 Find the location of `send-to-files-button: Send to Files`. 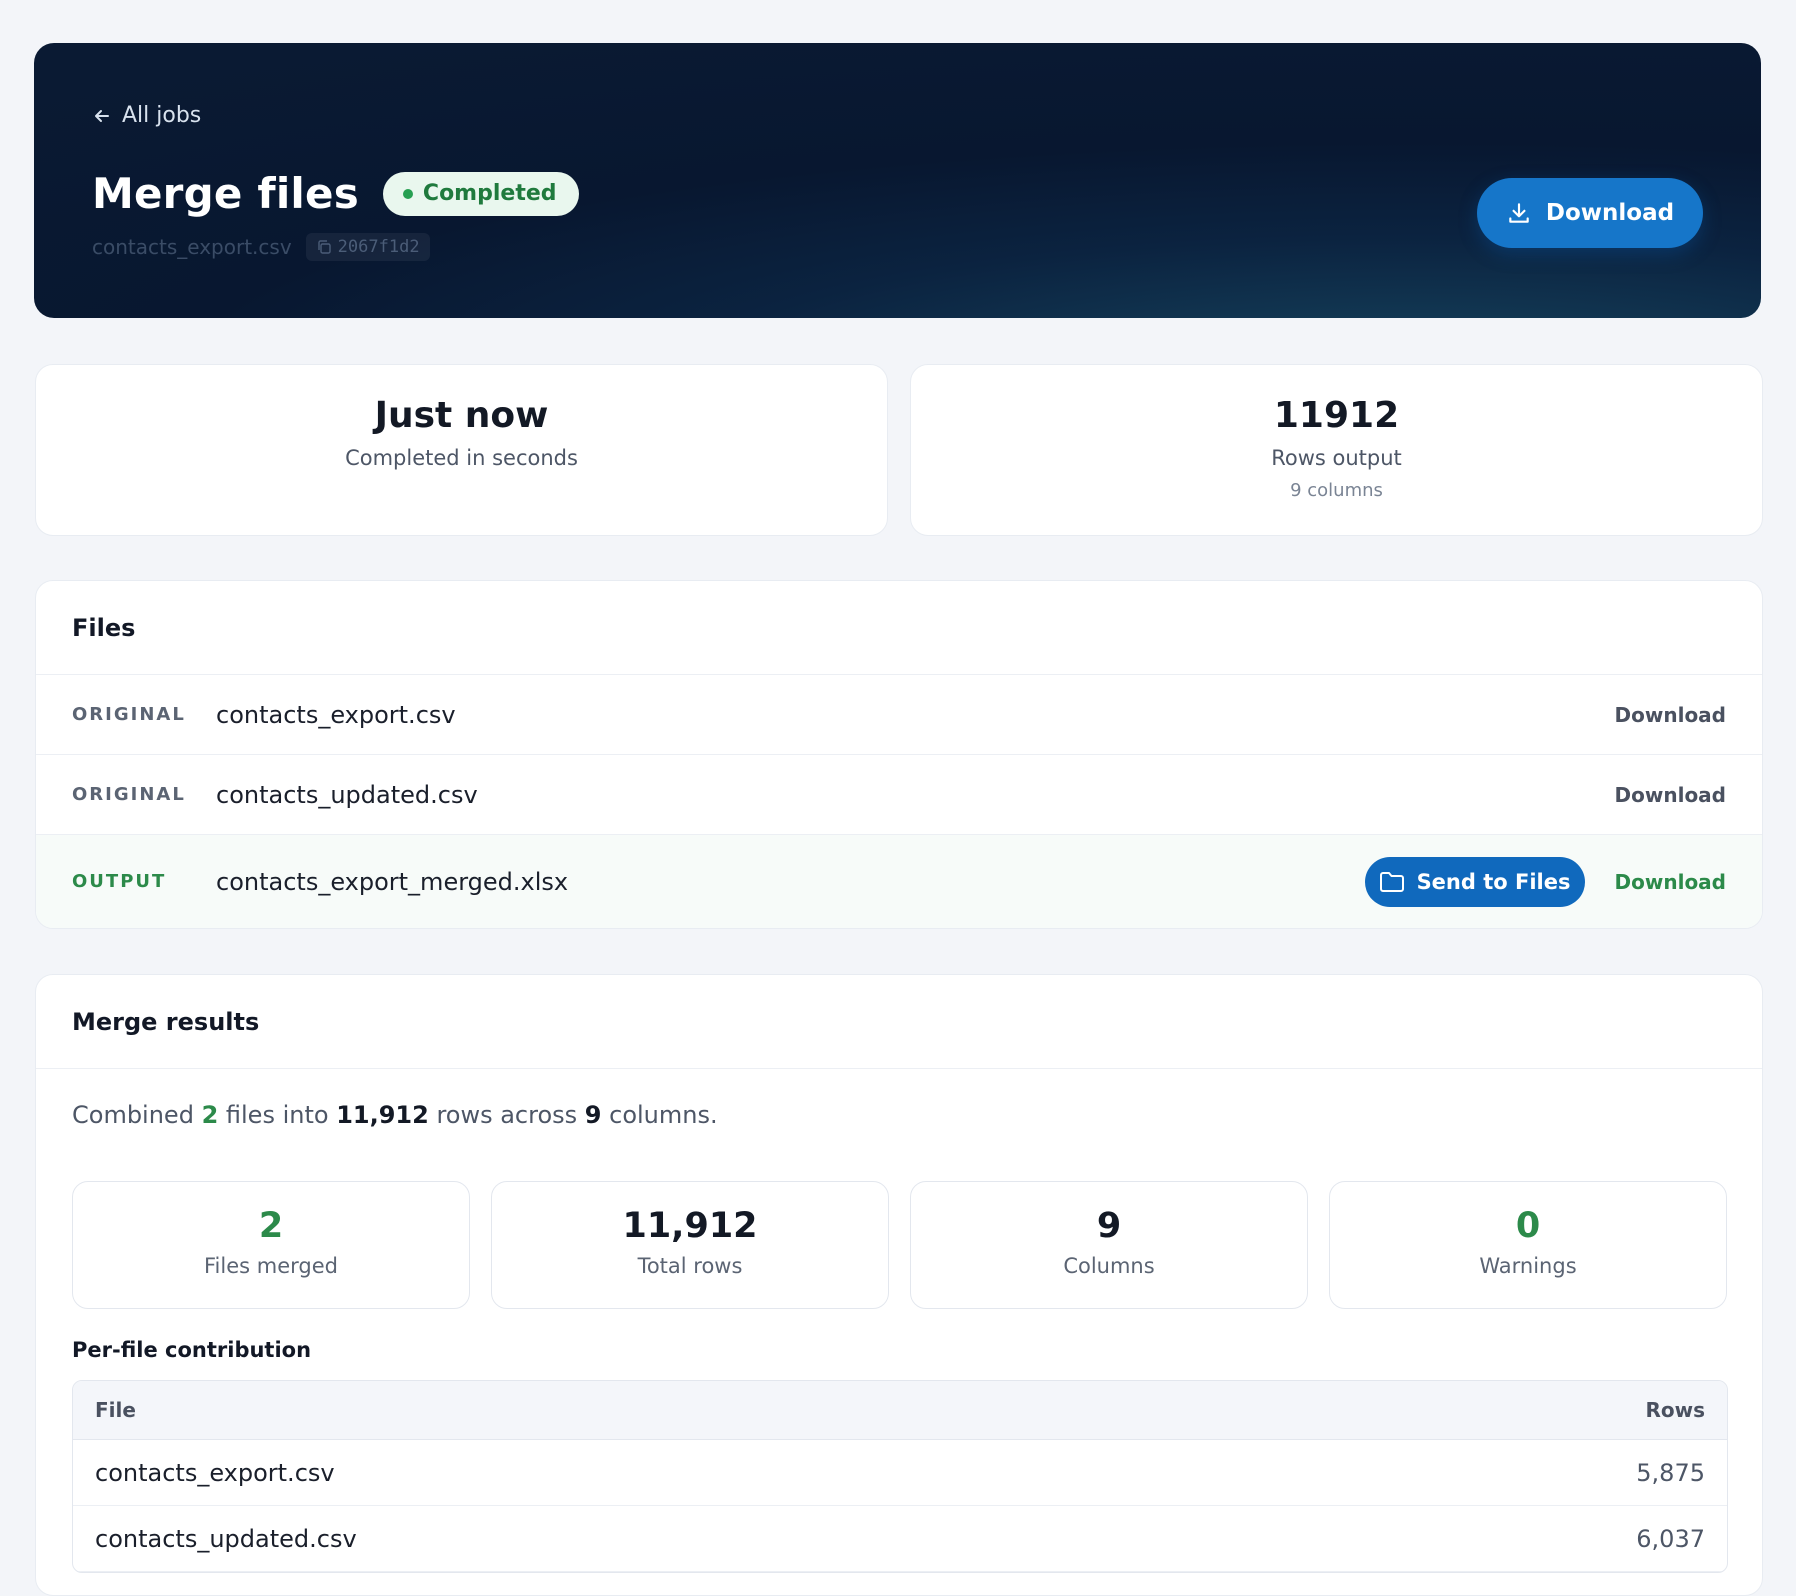

send-to-files-button: Send to Files is located at coordinates (1474, 881).